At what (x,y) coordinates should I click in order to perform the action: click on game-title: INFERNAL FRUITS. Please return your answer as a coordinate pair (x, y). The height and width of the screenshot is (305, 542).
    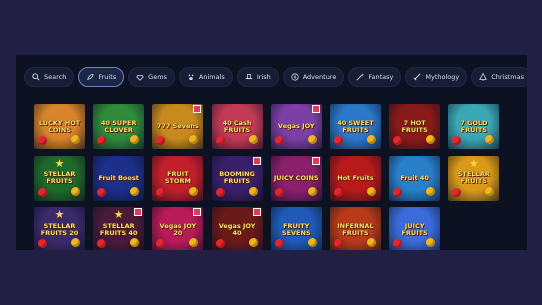
    Looking at the image, I should click on (355, 229).